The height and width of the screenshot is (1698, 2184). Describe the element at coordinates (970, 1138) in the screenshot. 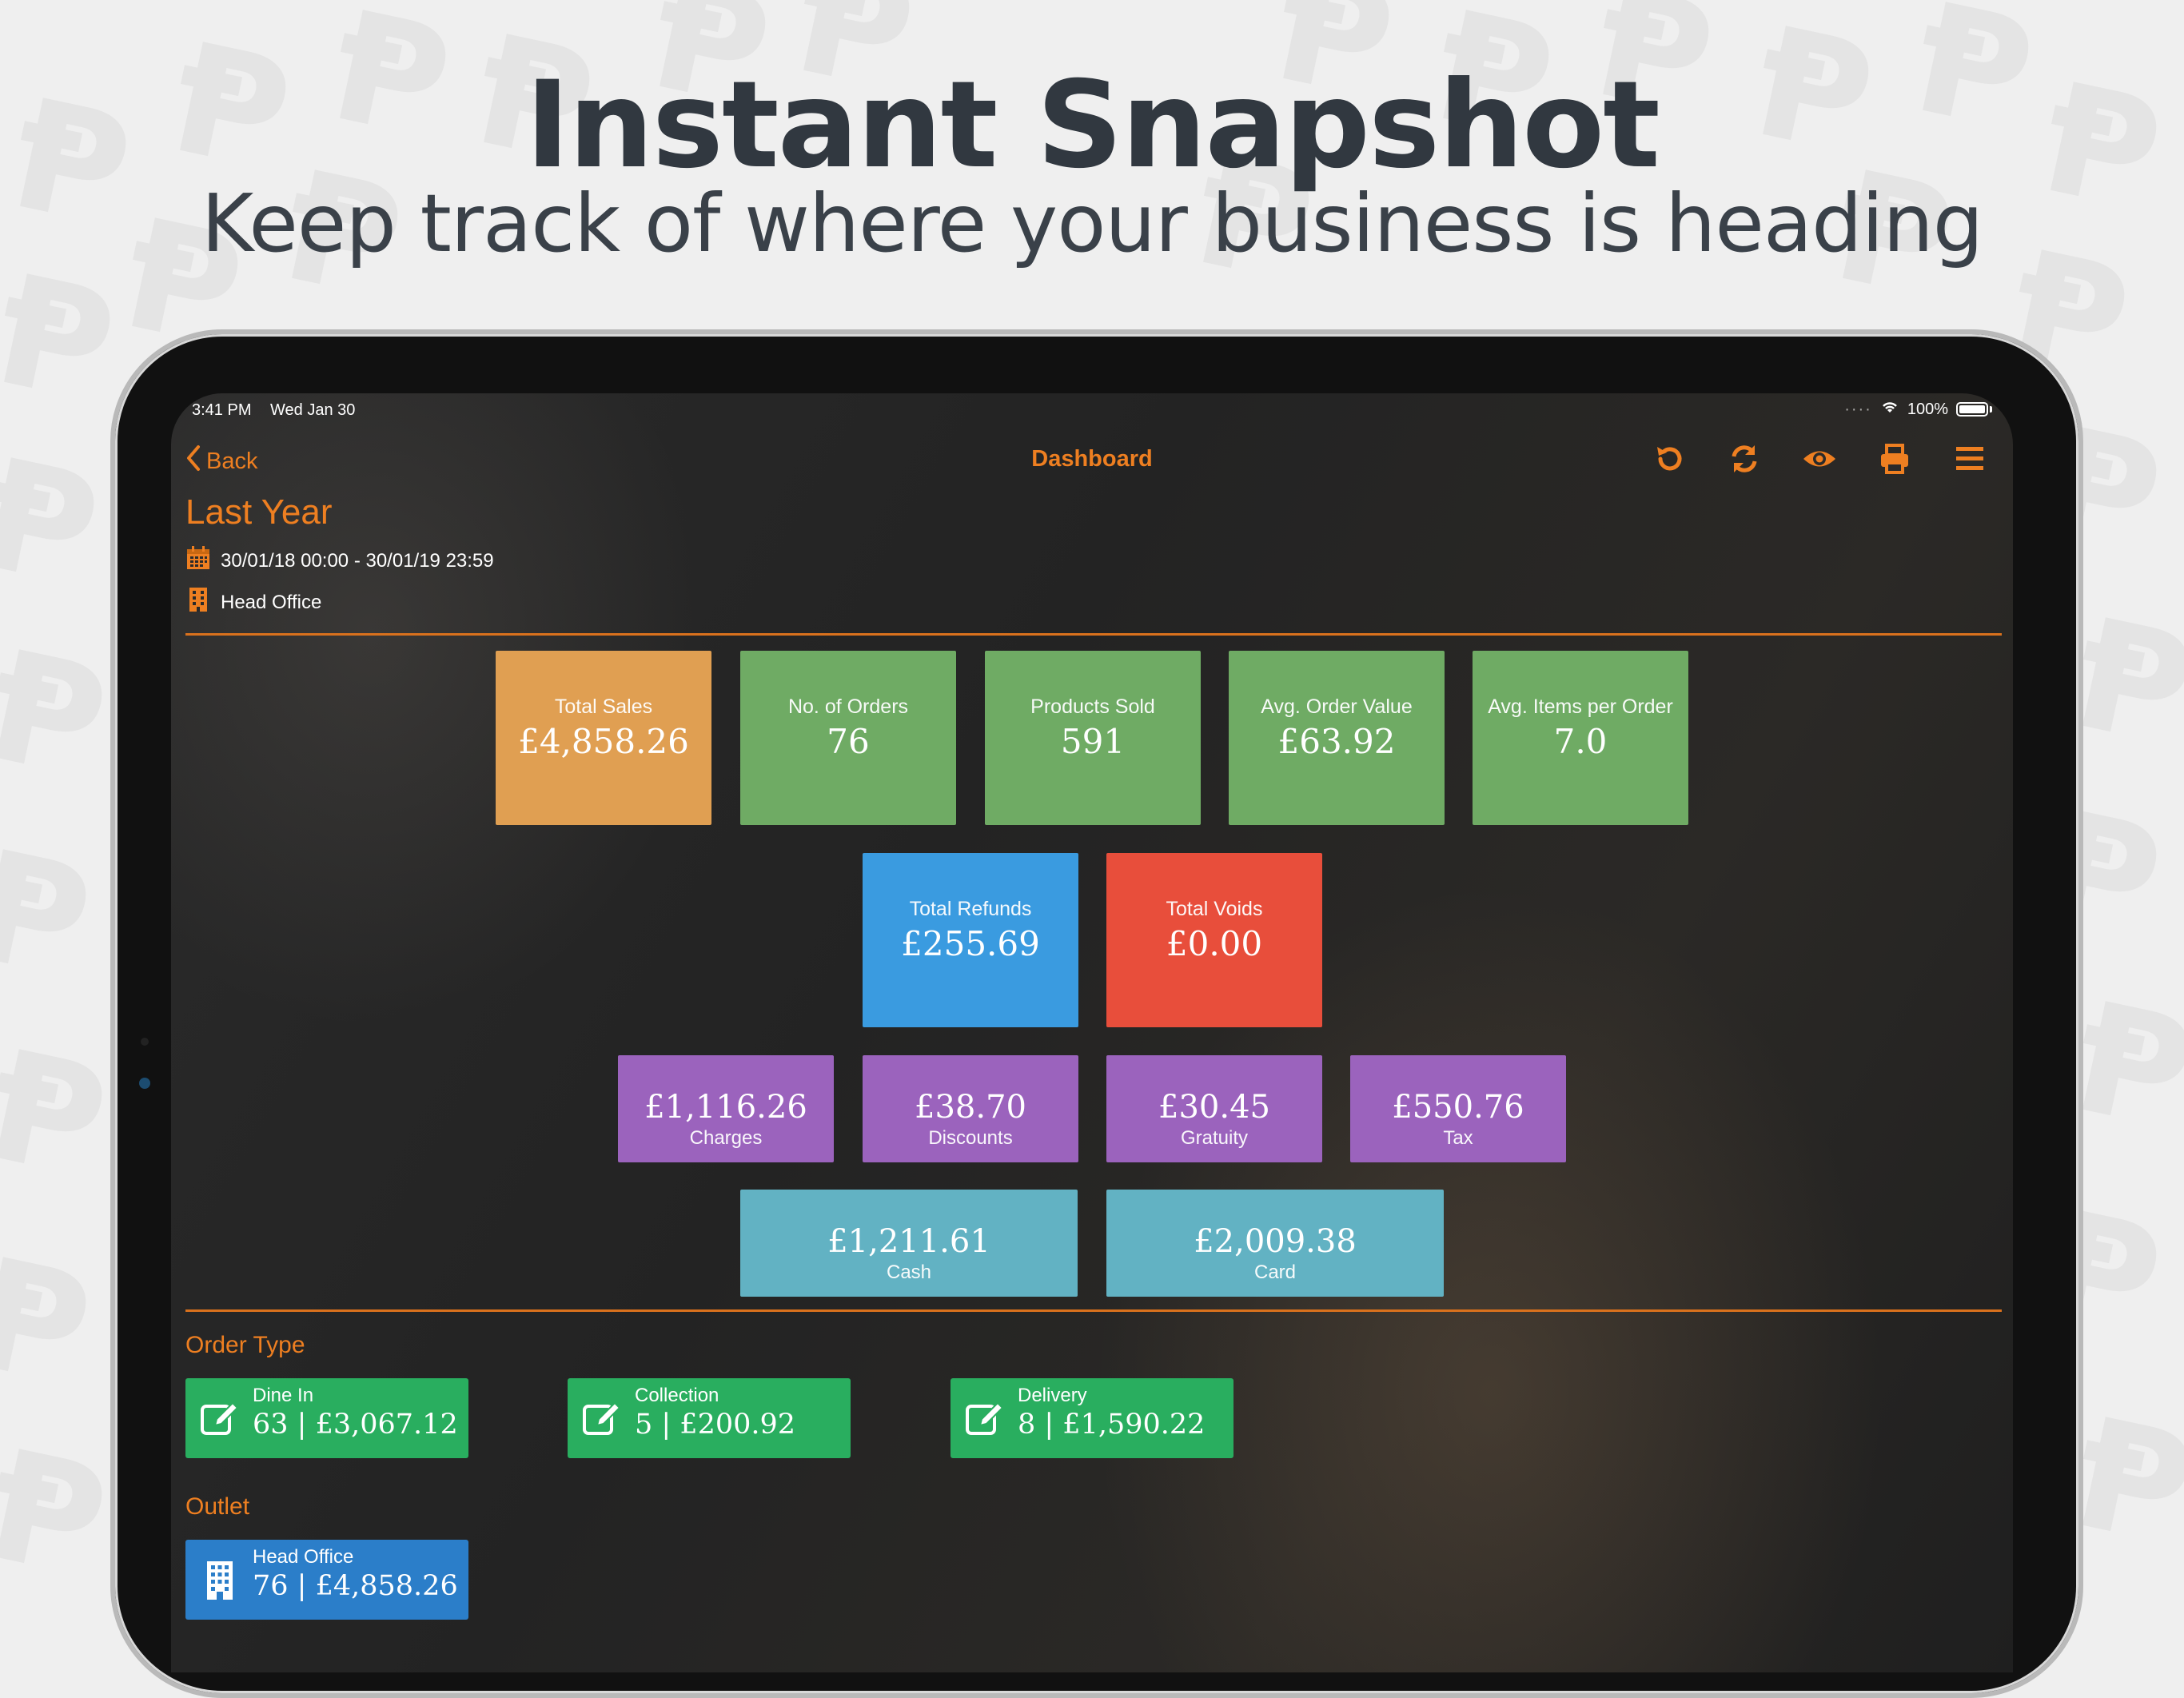

I see `tile-label: Discounts` at that location.